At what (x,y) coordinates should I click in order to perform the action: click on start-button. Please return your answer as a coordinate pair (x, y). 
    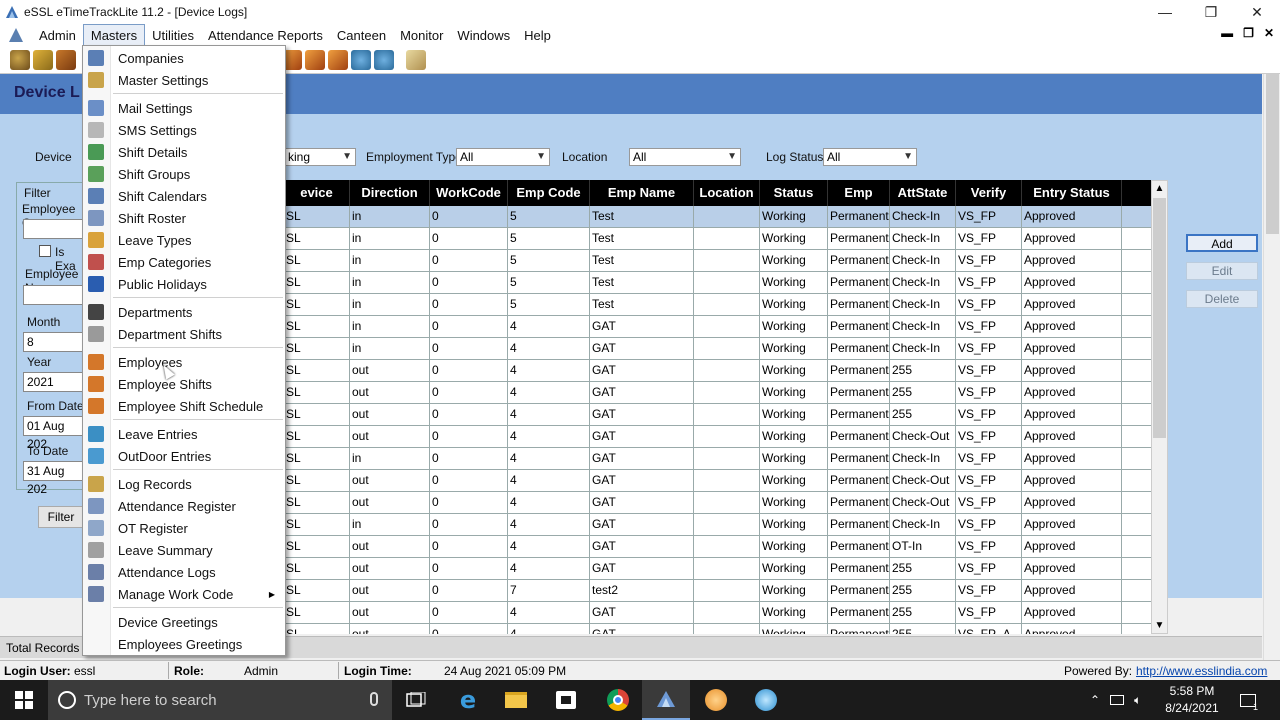
    Looking at the image, I should click on (24, 700).